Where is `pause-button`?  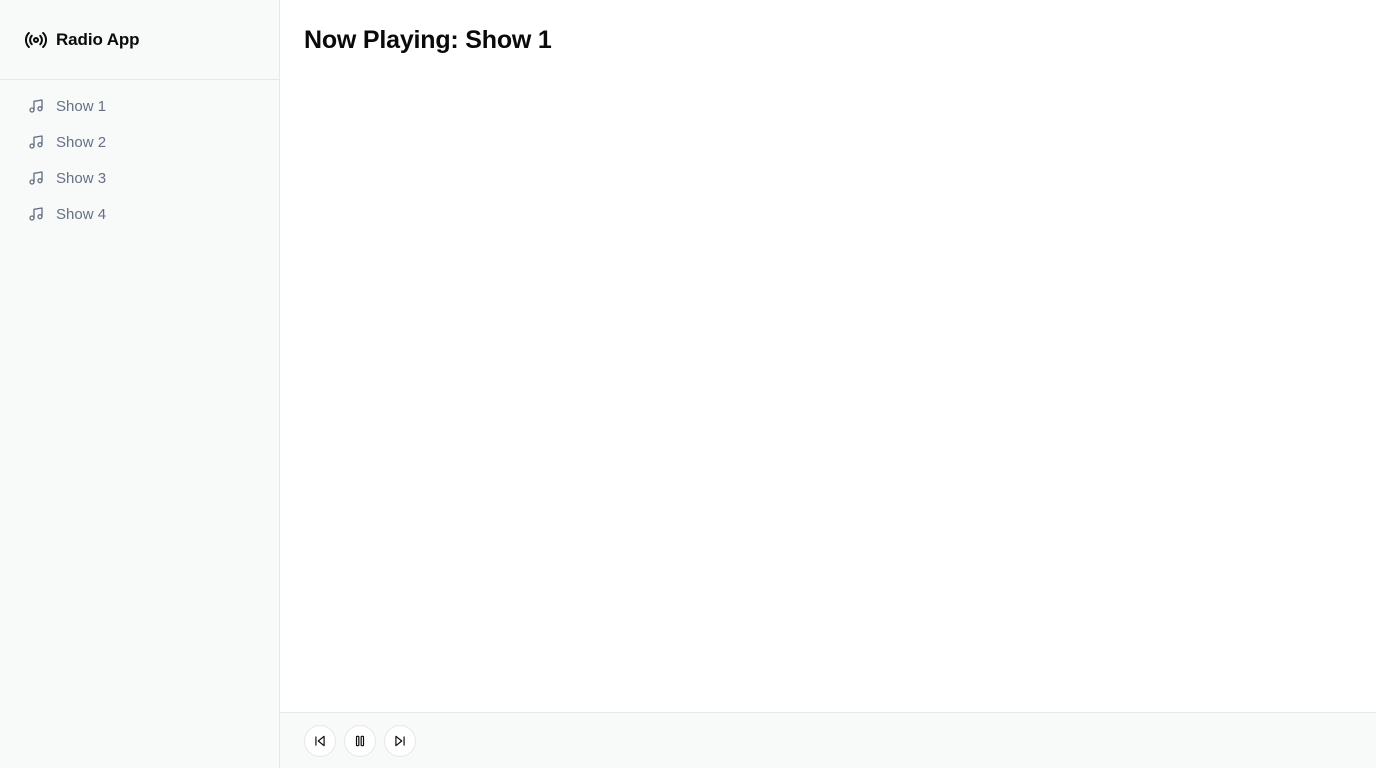 pause-button is located at coordinates (360, 740).